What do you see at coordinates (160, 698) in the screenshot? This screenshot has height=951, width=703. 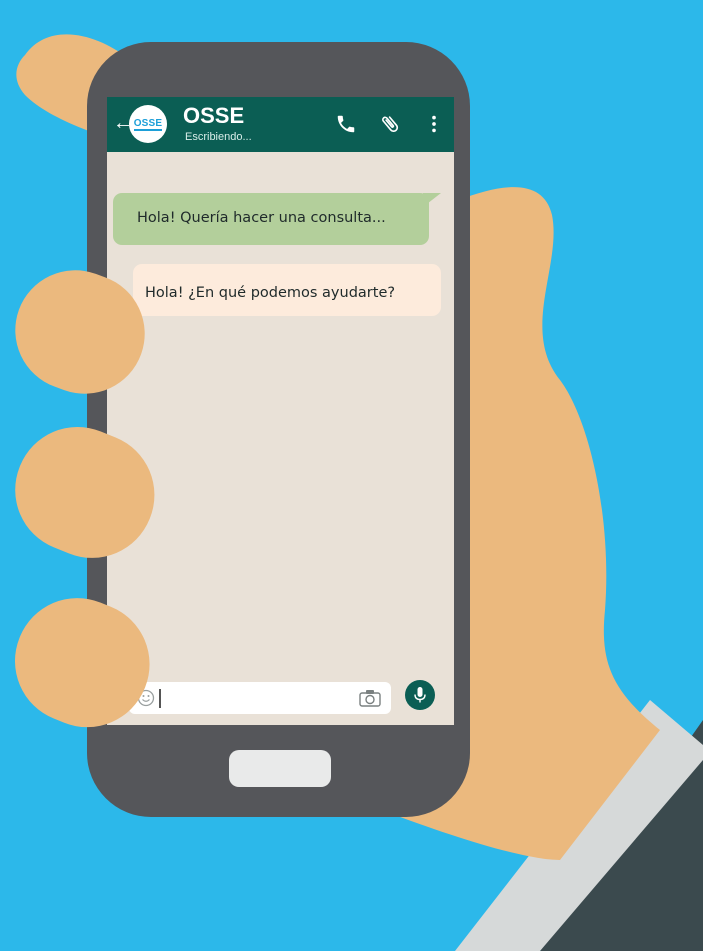 I see `text-caret` at bounding box center [160, 698].